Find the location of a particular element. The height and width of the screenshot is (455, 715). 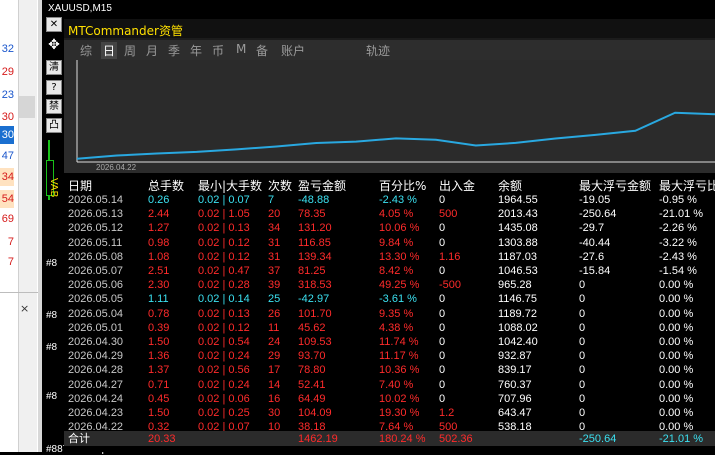

cell-date: 2026.04.28 is located at coordinates (96, 370).